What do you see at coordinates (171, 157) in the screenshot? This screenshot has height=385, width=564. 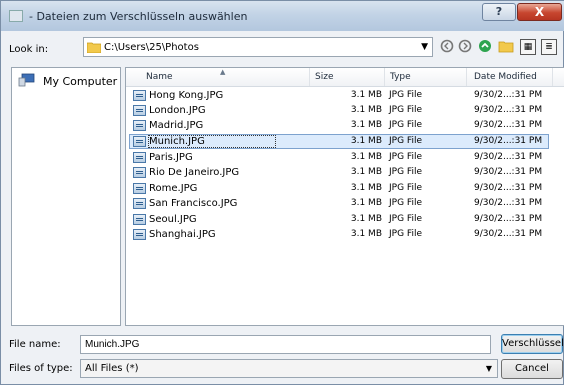 I see `file-name: Paris.JPG` at bounding box center [171, 157].